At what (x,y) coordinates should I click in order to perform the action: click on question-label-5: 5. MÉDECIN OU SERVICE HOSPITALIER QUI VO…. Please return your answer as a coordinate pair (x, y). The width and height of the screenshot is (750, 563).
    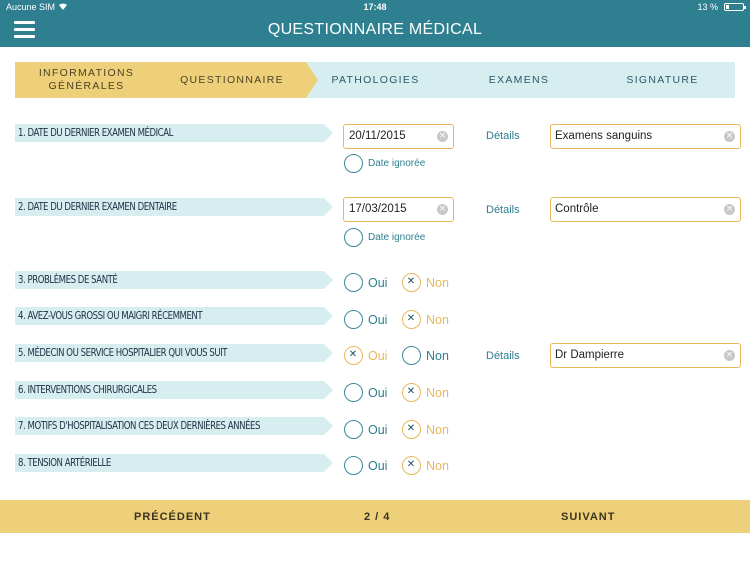
    Looking at the image, I should click on (174, 353).